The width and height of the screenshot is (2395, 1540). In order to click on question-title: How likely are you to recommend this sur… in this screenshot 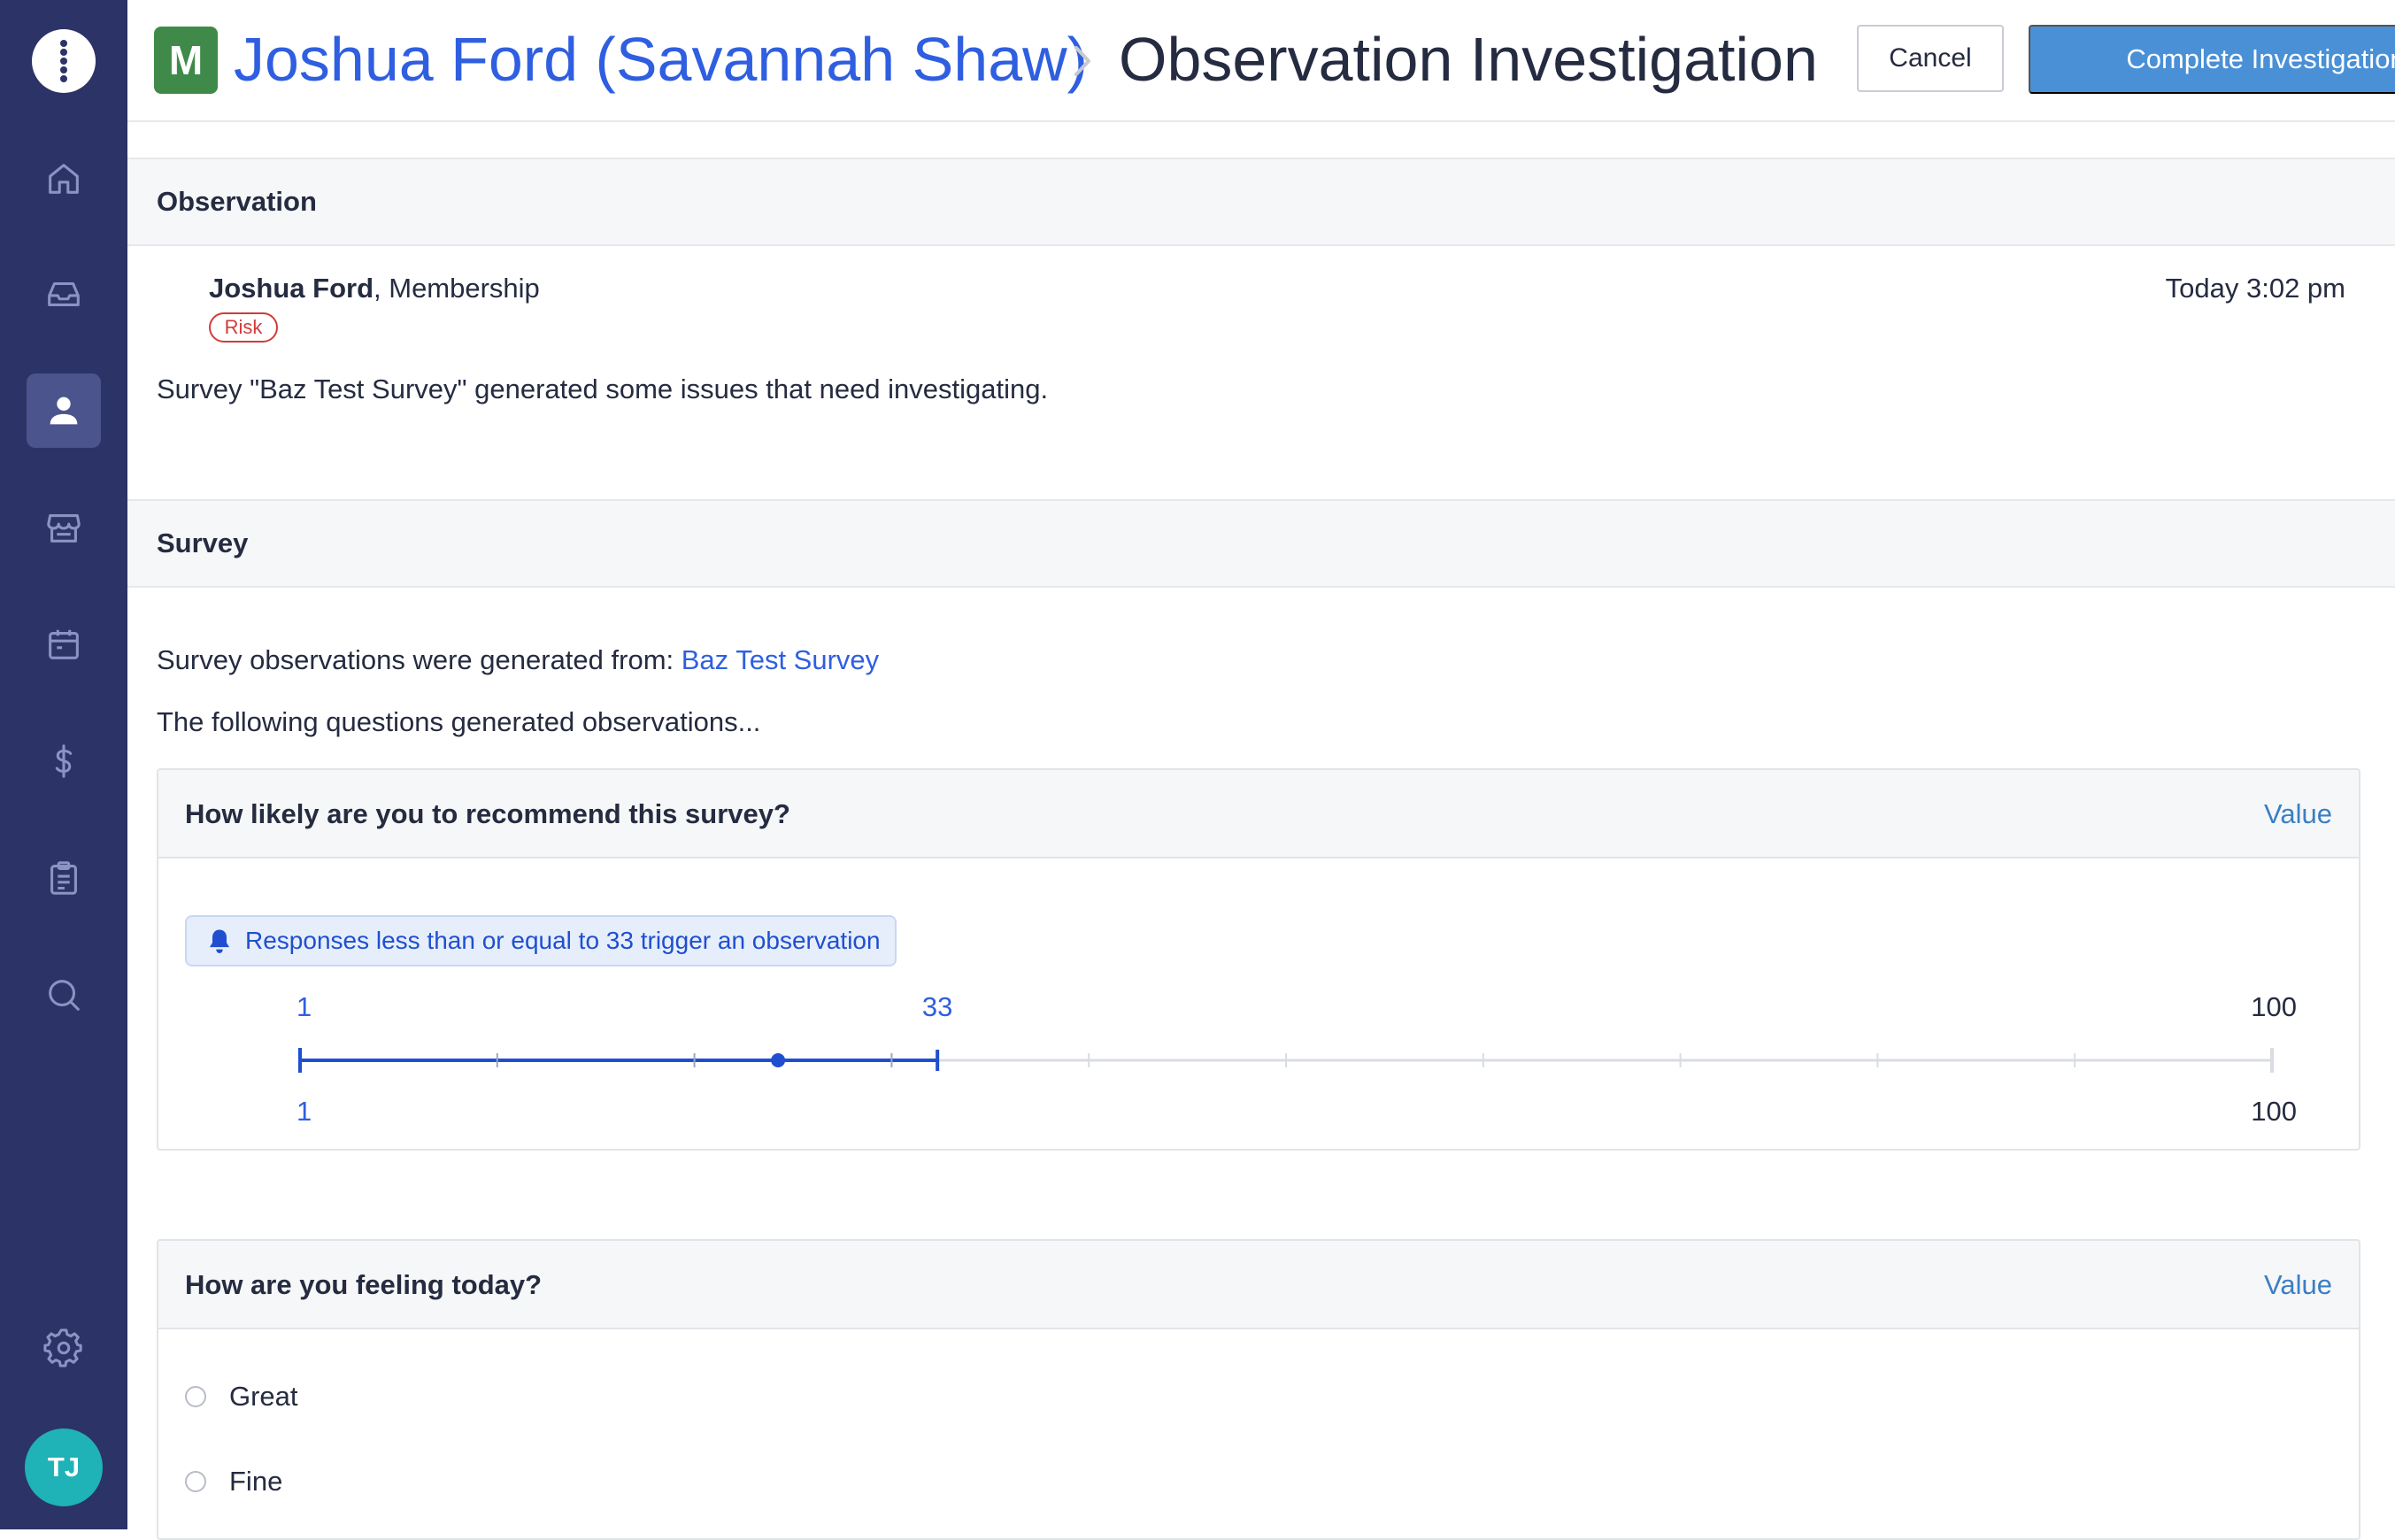, I will do `click(487, 814)`.